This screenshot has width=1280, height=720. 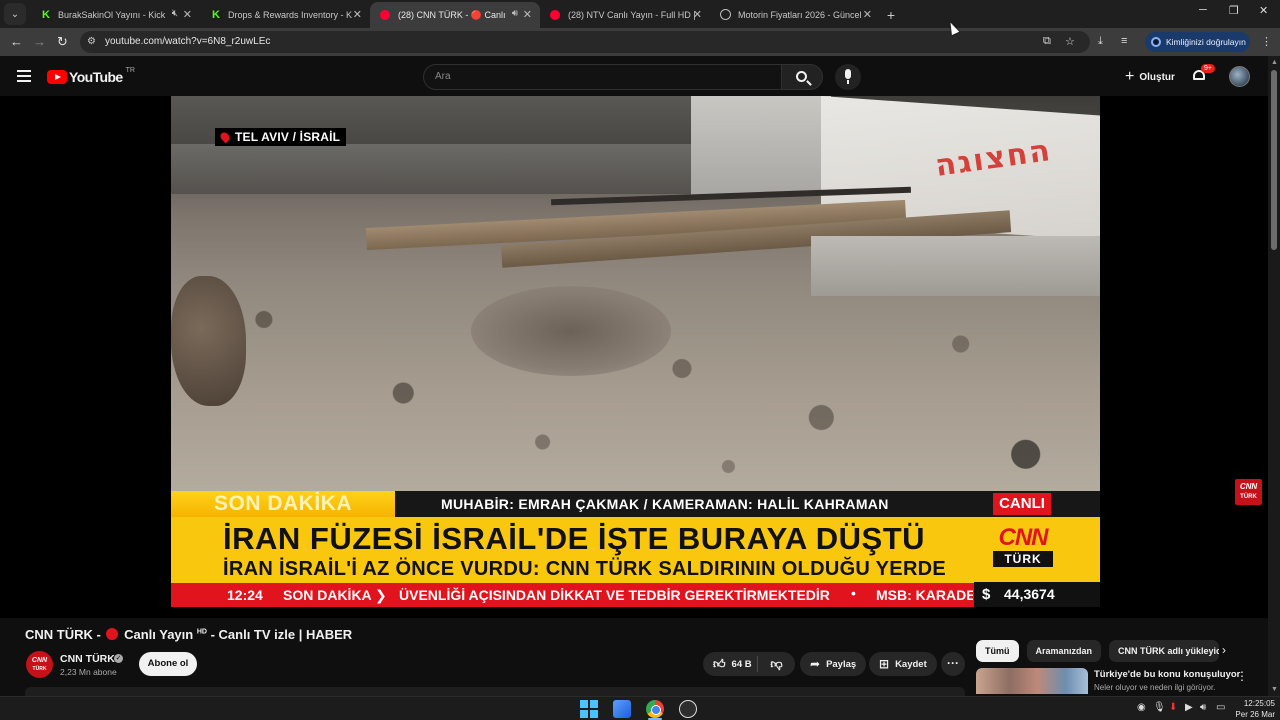 What do you see at coordinates (1263, 10) in the screenshot?
I see `close-window-icon: ✕` at bounding box center [1263, 10].